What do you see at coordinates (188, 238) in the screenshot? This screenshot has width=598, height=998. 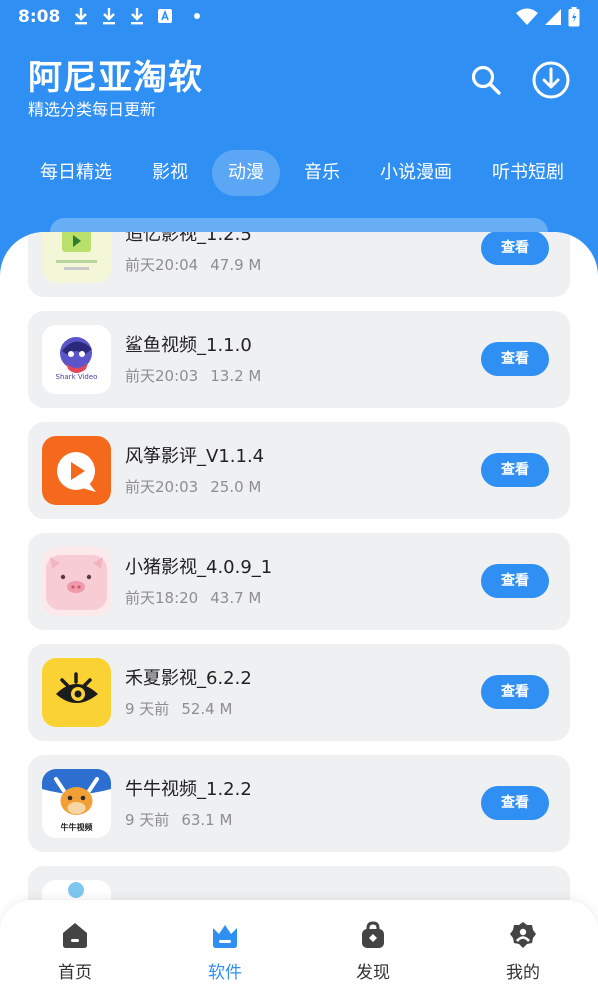 I see `app-name: 追忆影视_1.2.5` at bounding box center [188, 238].